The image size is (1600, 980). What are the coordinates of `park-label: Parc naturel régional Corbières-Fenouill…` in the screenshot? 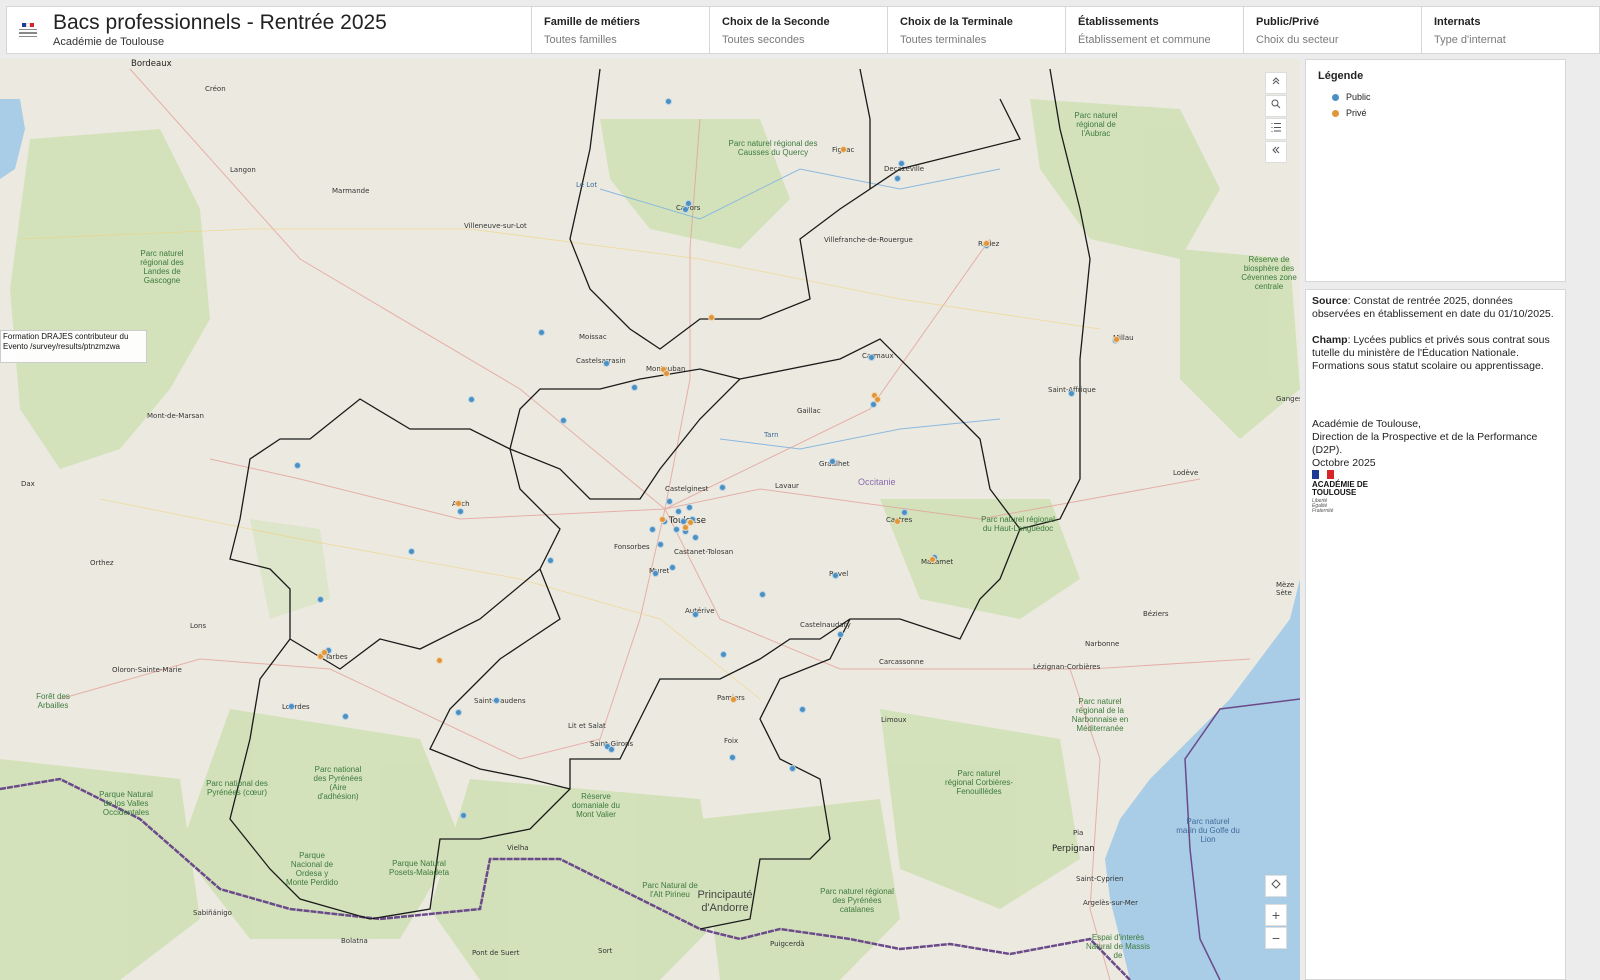 It's located at (979, 782).